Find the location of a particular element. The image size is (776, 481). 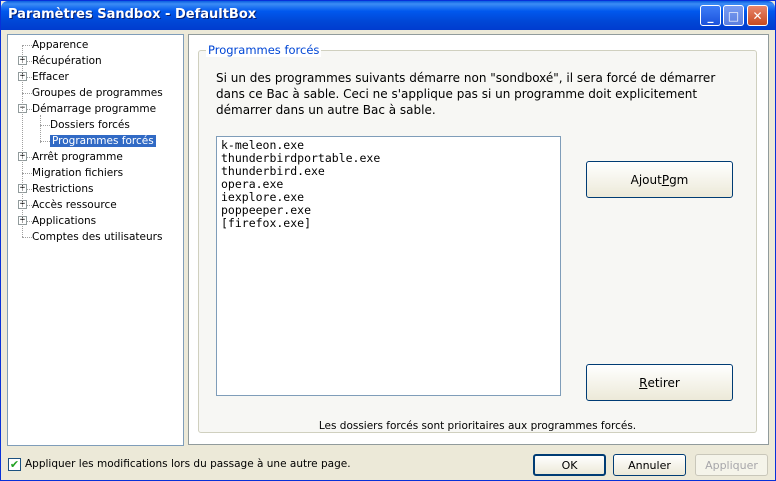

tree-item-label: Récupération is located at coordinates (67, 61).